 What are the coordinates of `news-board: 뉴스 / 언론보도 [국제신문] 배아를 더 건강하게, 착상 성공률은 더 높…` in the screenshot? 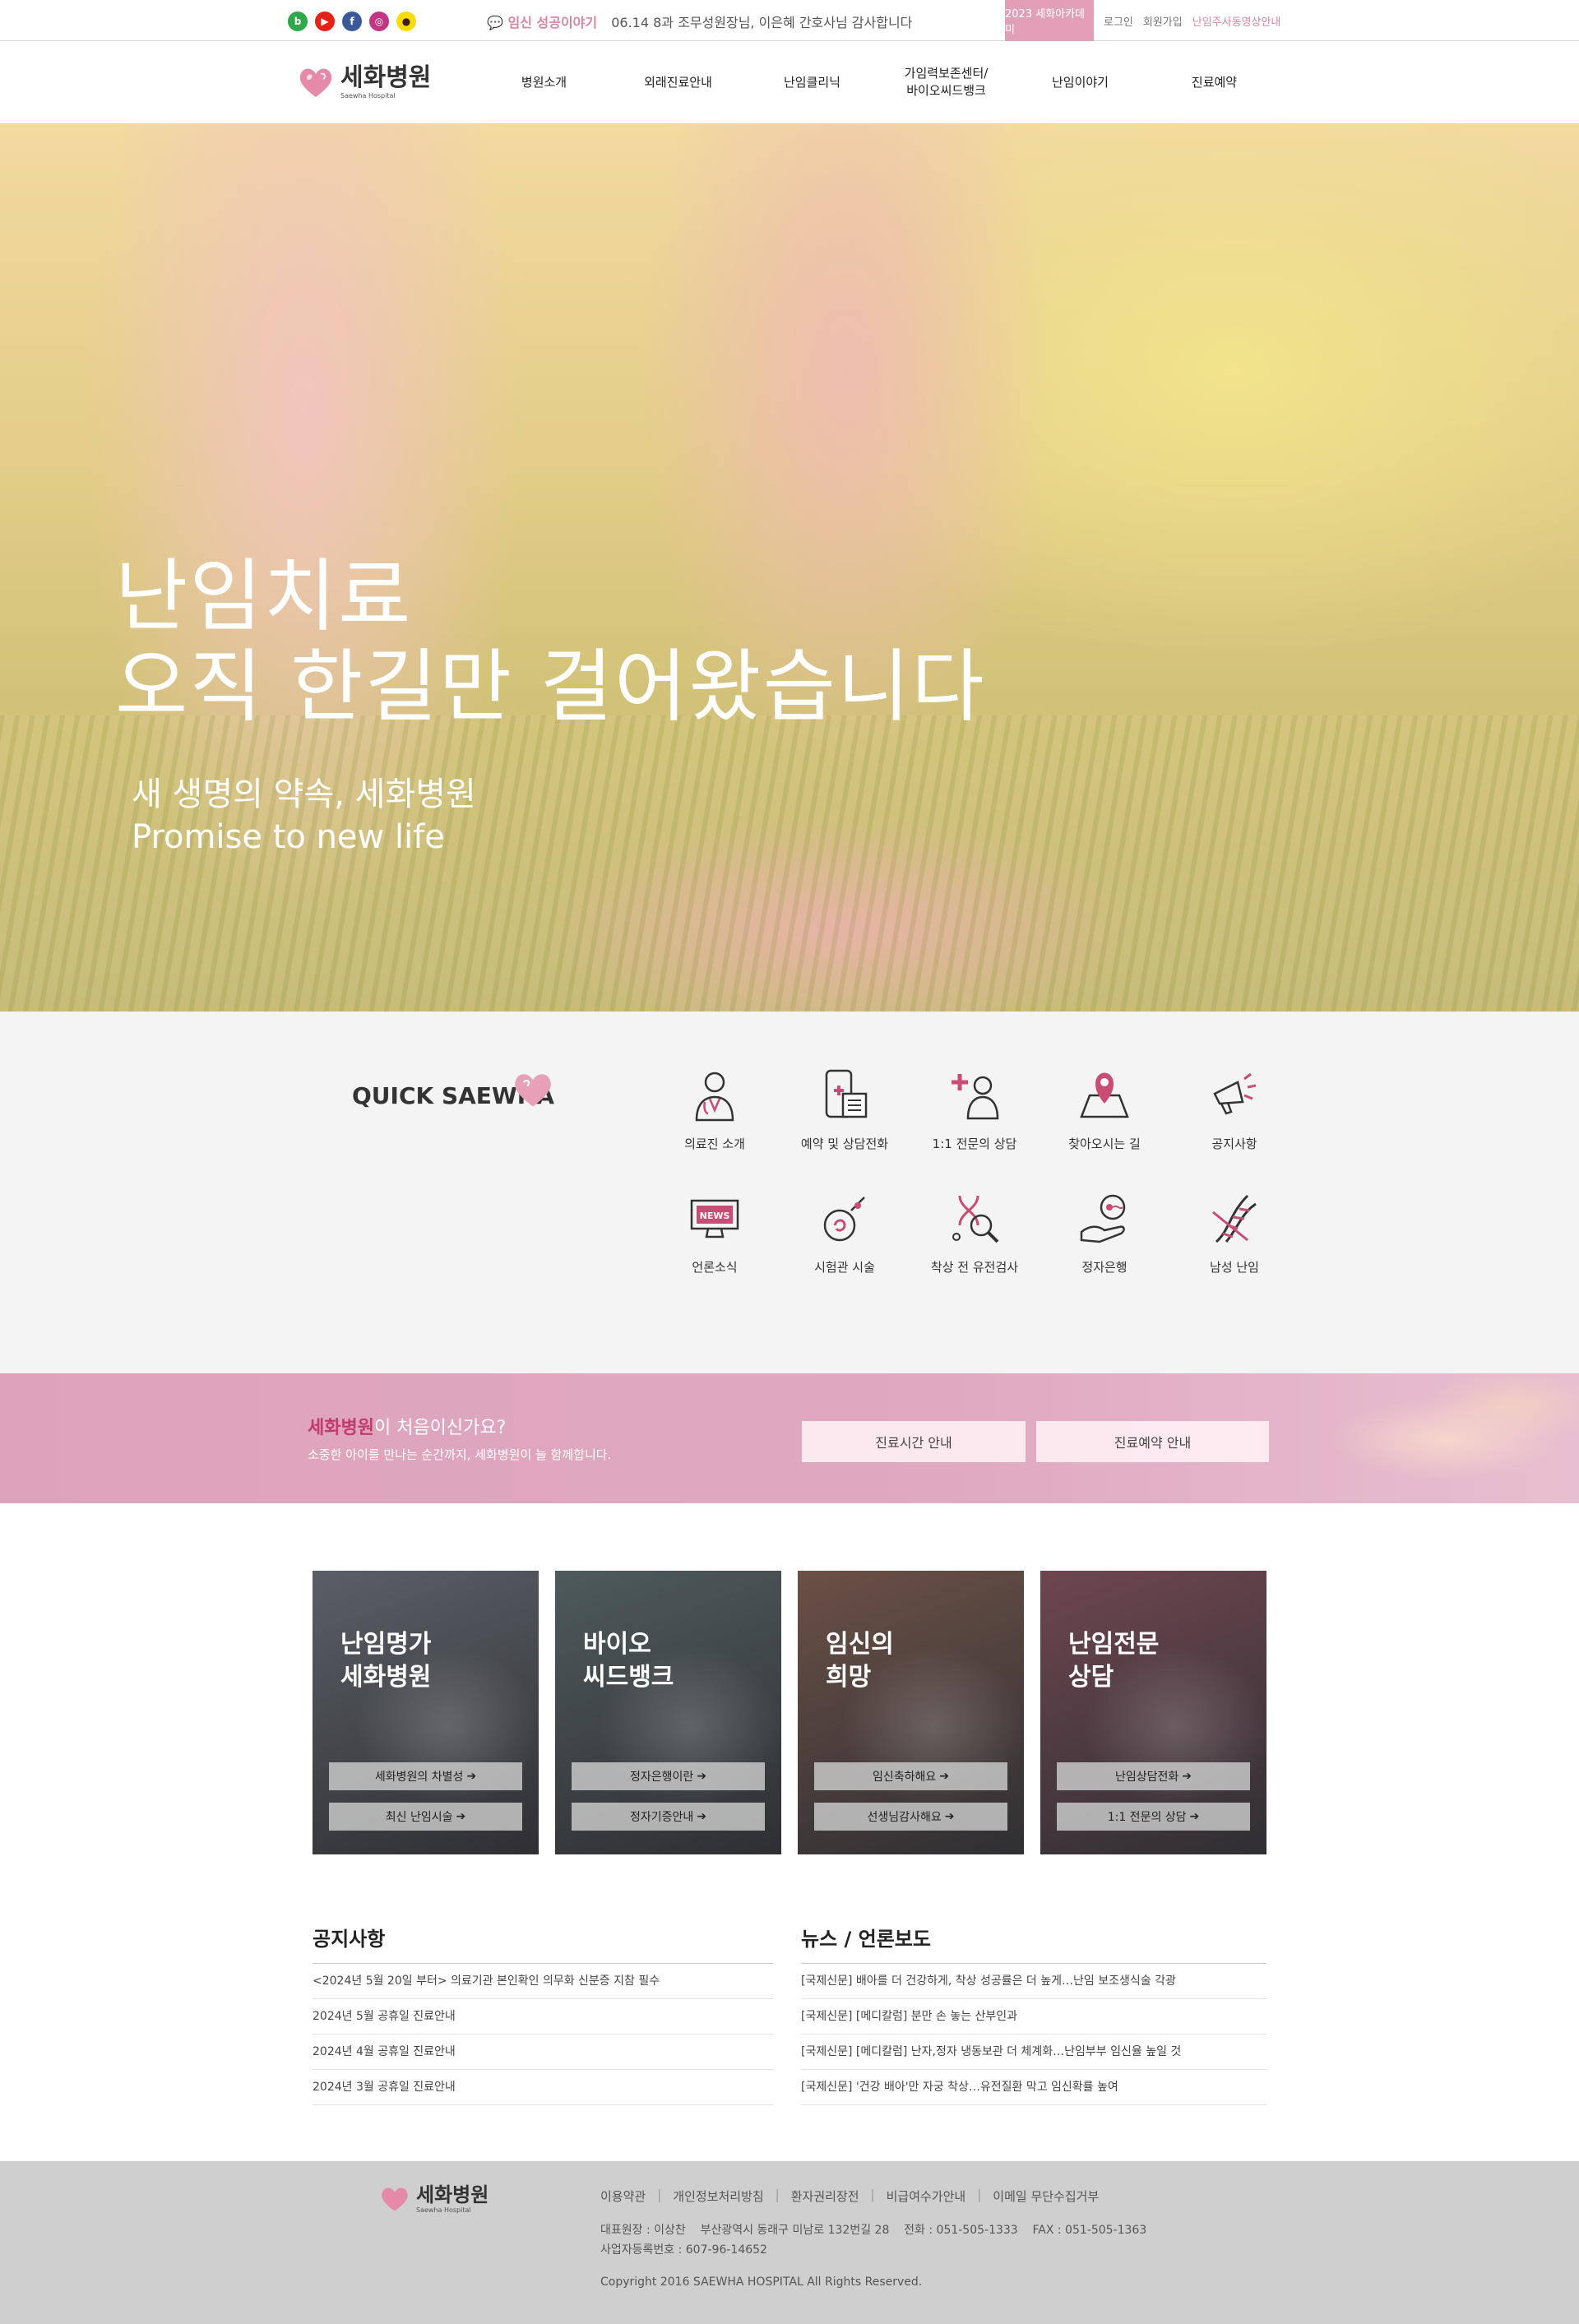 It's located at (1033, 2014).